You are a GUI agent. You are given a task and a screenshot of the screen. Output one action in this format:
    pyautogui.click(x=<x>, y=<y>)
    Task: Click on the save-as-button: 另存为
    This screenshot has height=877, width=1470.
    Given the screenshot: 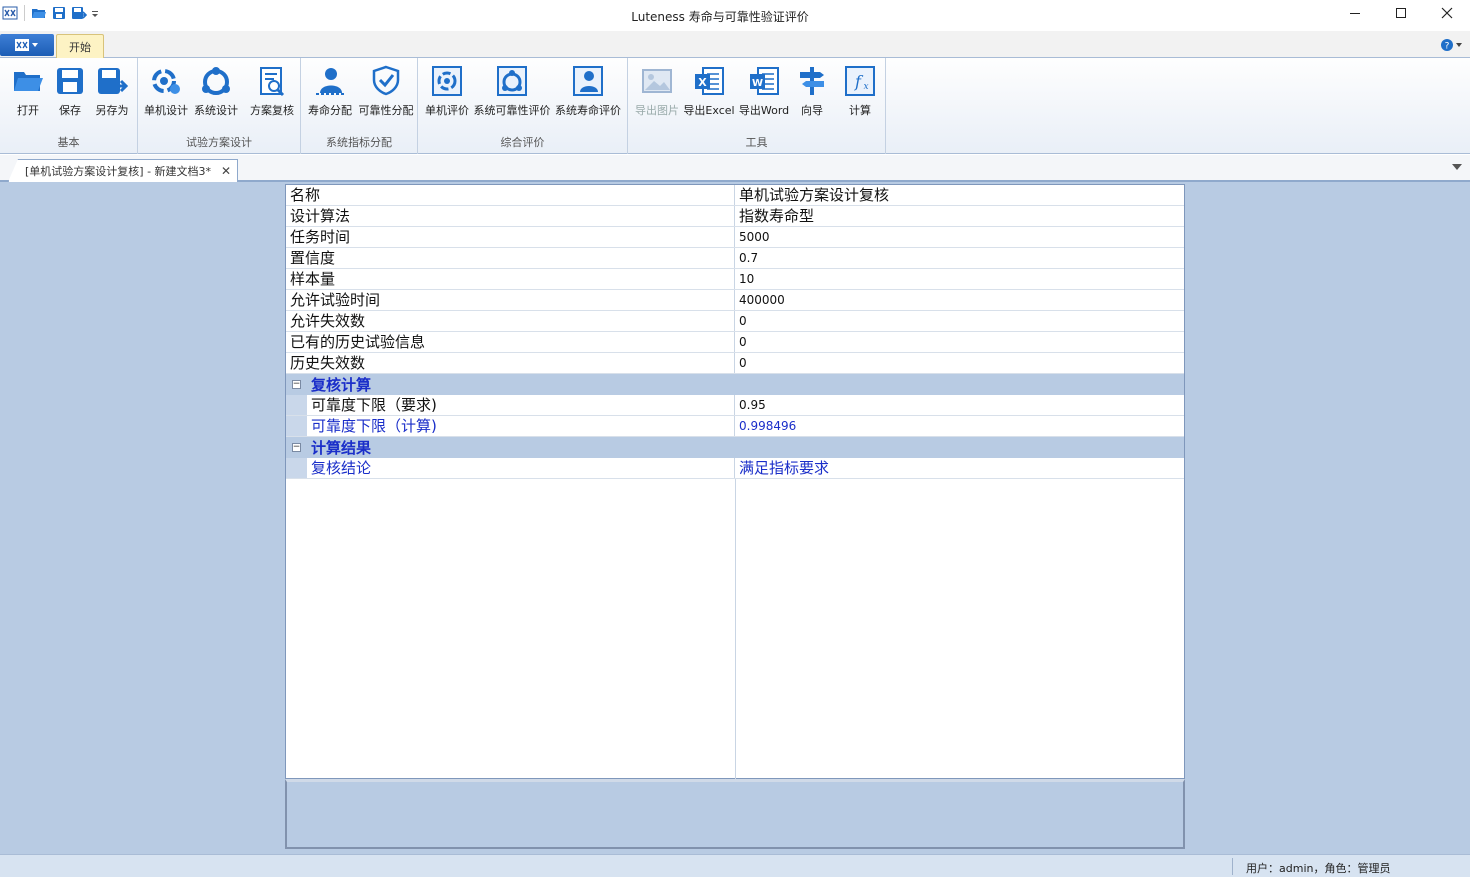 What is the action you would take?
    pyautogui.click(x=112, y=91)
    